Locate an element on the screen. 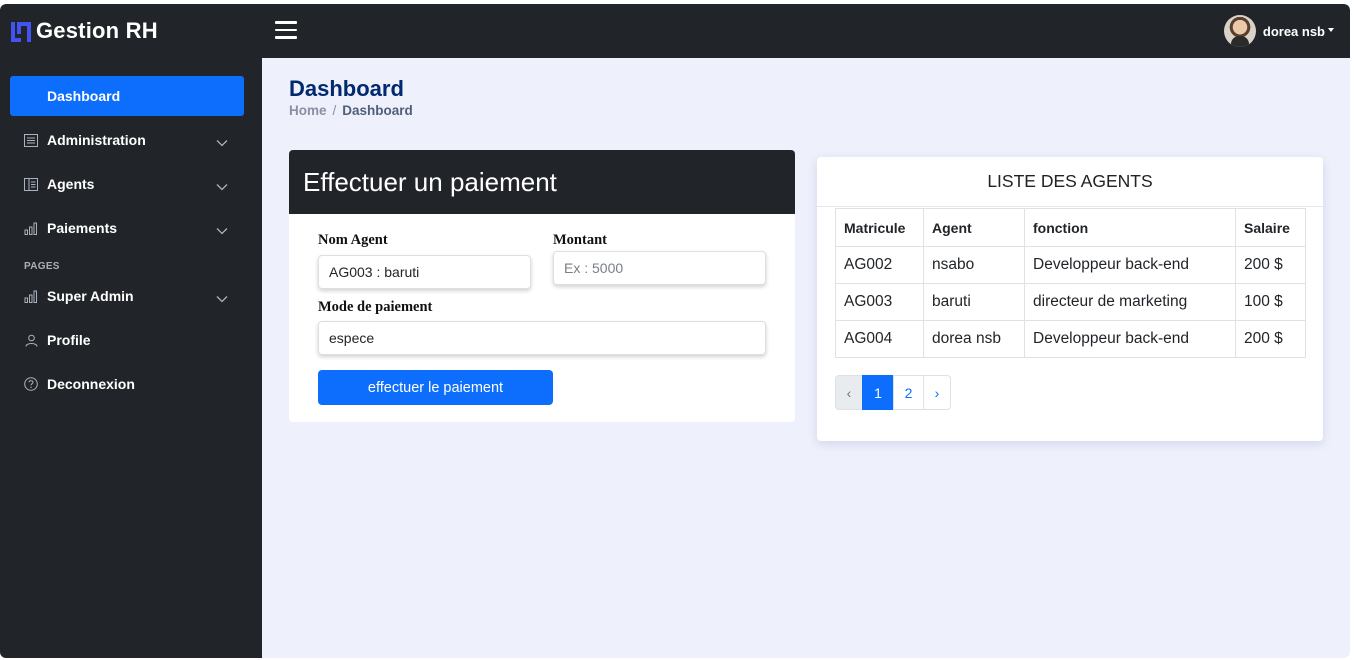 The image size is (1354, 660). breadcrumb-home-link: Home is located at coordinates (308, 110).